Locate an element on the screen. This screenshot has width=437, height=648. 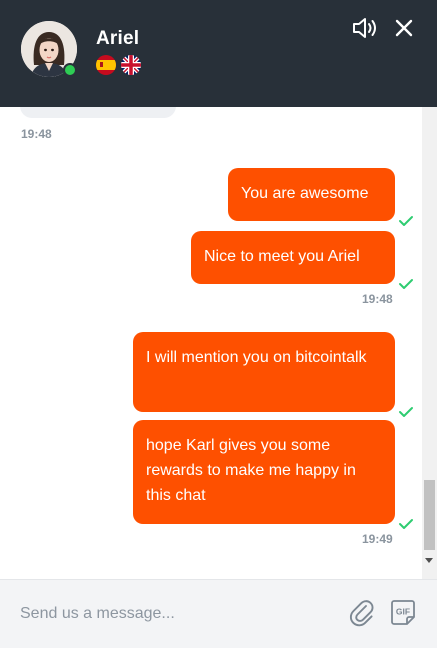
outgoing-message: Nice to meet you Ariel is located at coordinates (293, 257).